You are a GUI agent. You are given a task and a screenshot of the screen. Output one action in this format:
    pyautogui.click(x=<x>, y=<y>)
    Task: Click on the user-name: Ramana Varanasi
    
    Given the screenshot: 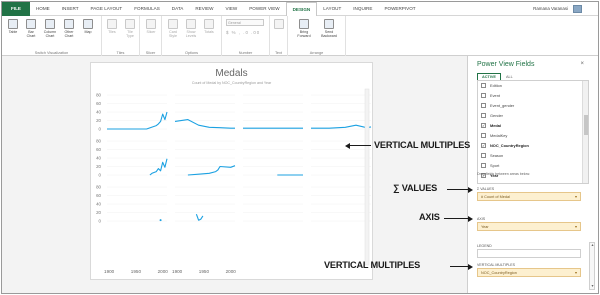 What is the action you would take?
    pyautogui.click(x=550, y=9)
    